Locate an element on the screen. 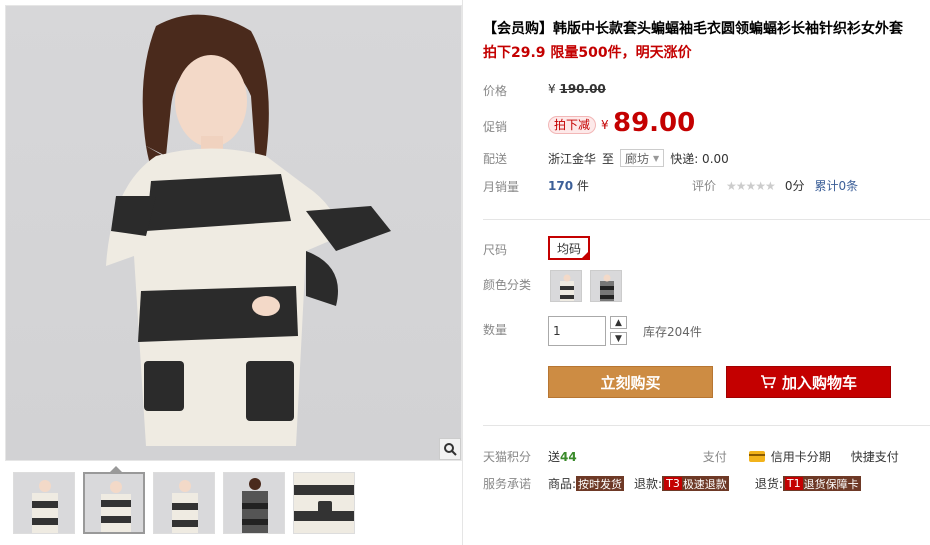 This screenshot has height=545, width=930. add-to-cart-button: 加入购物车 is located at coordinates (808, 382).